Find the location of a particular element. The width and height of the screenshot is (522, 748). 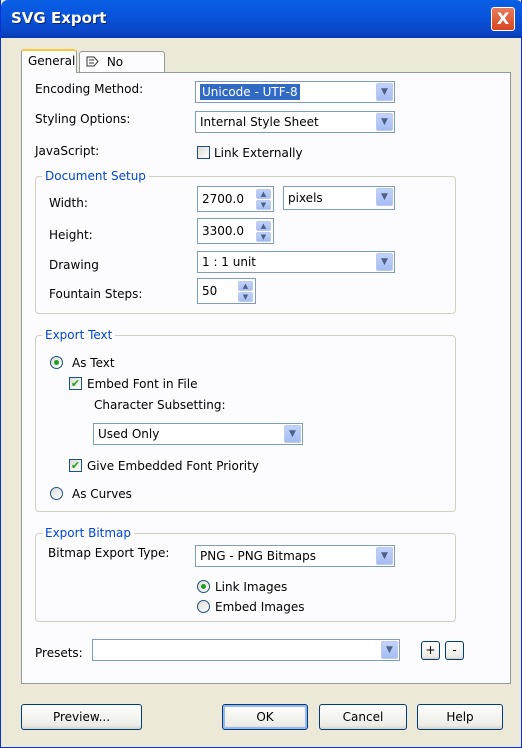

height-value: 3300.0 is located at coordinates (223, 231).